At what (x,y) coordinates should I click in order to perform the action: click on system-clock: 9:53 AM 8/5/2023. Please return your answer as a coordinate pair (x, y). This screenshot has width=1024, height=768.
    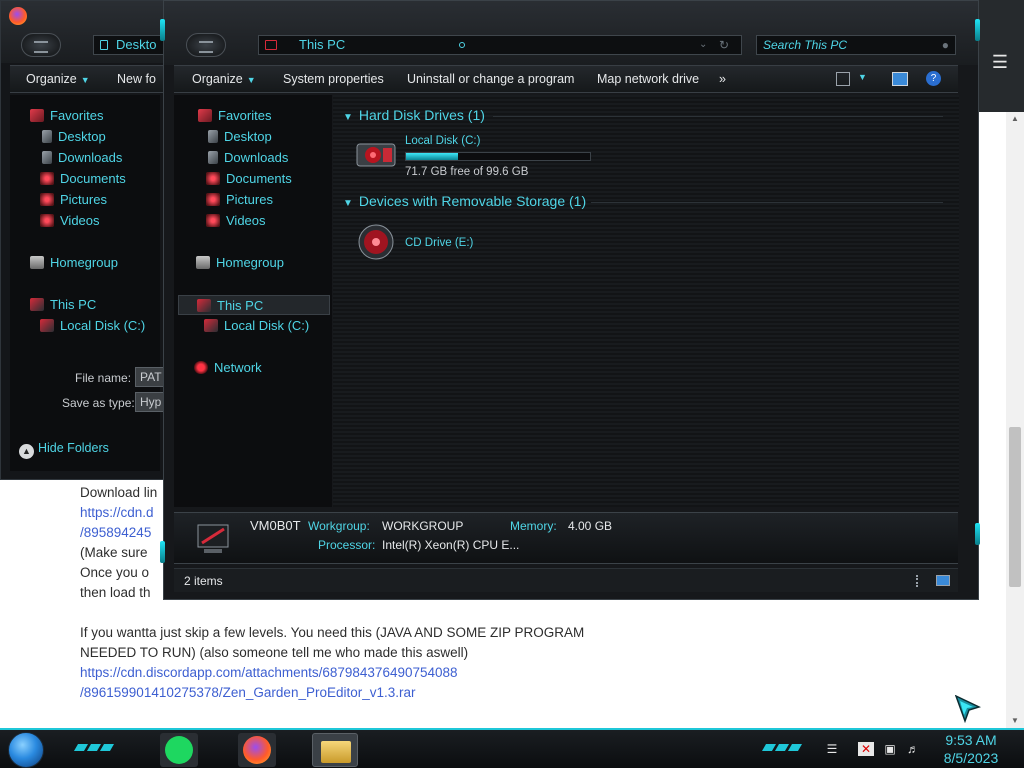
    Looking at the image, I should click on (971, 749).